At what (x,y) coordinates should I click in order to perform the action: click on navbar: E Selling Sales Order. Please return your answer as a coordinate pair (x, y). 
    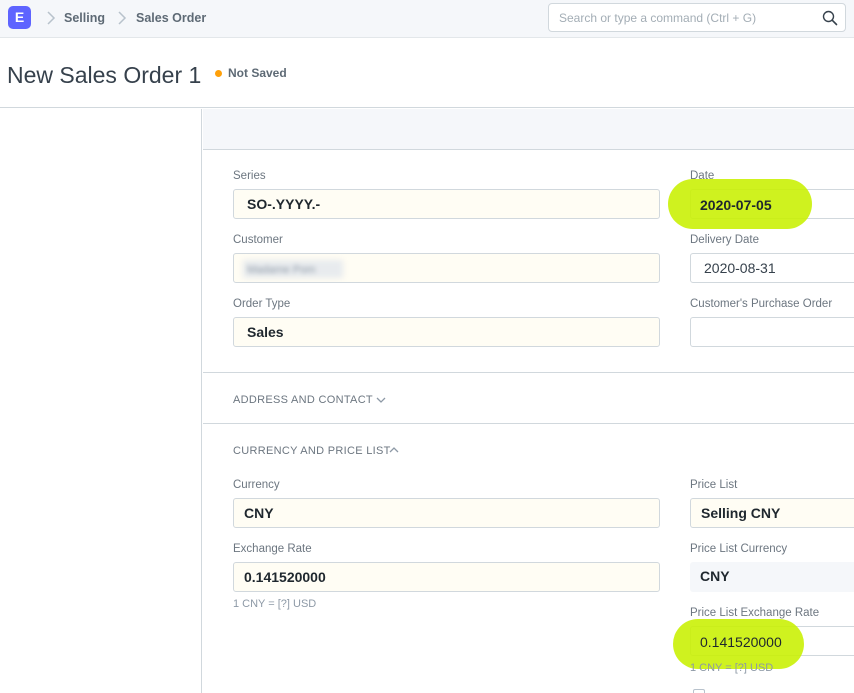
    Looking at the image, I should click on (427, 19).